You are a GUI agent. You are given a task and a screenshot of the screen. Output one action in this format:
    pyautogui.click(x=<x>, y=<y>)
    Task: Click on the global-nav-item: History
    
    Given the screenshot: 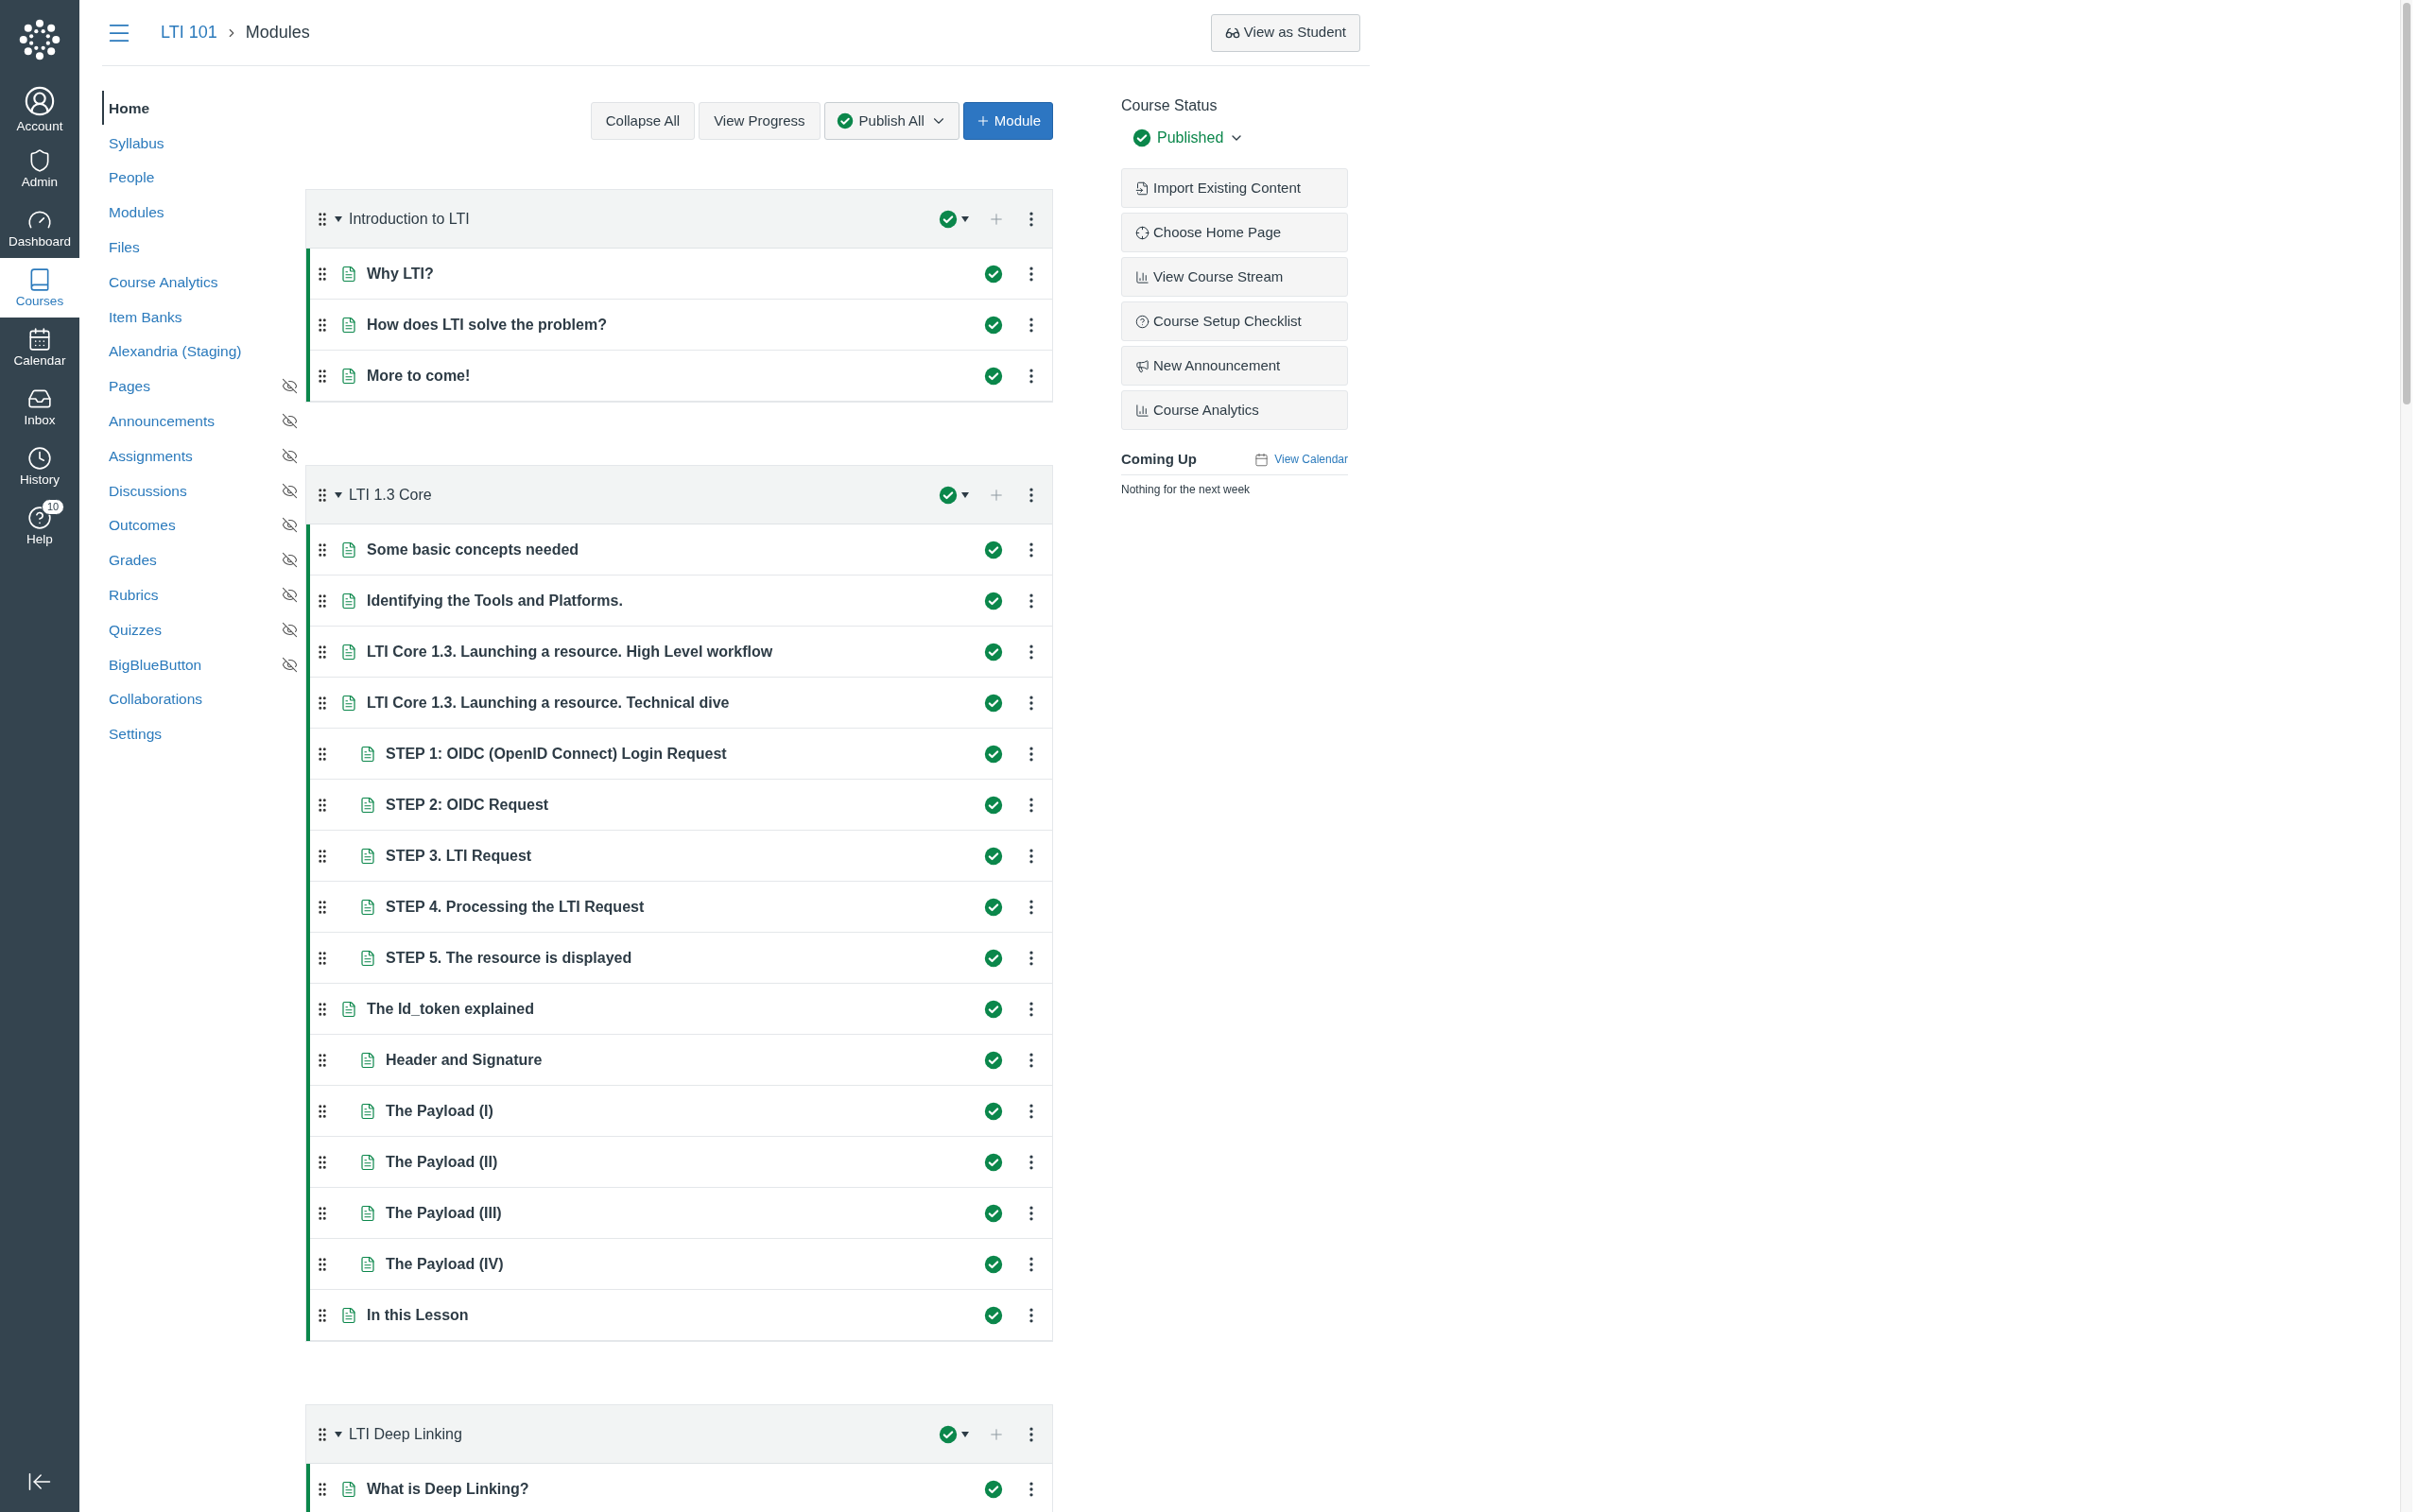 What is the action you would take?
    pyautogui.click(x=39, y=466)
    